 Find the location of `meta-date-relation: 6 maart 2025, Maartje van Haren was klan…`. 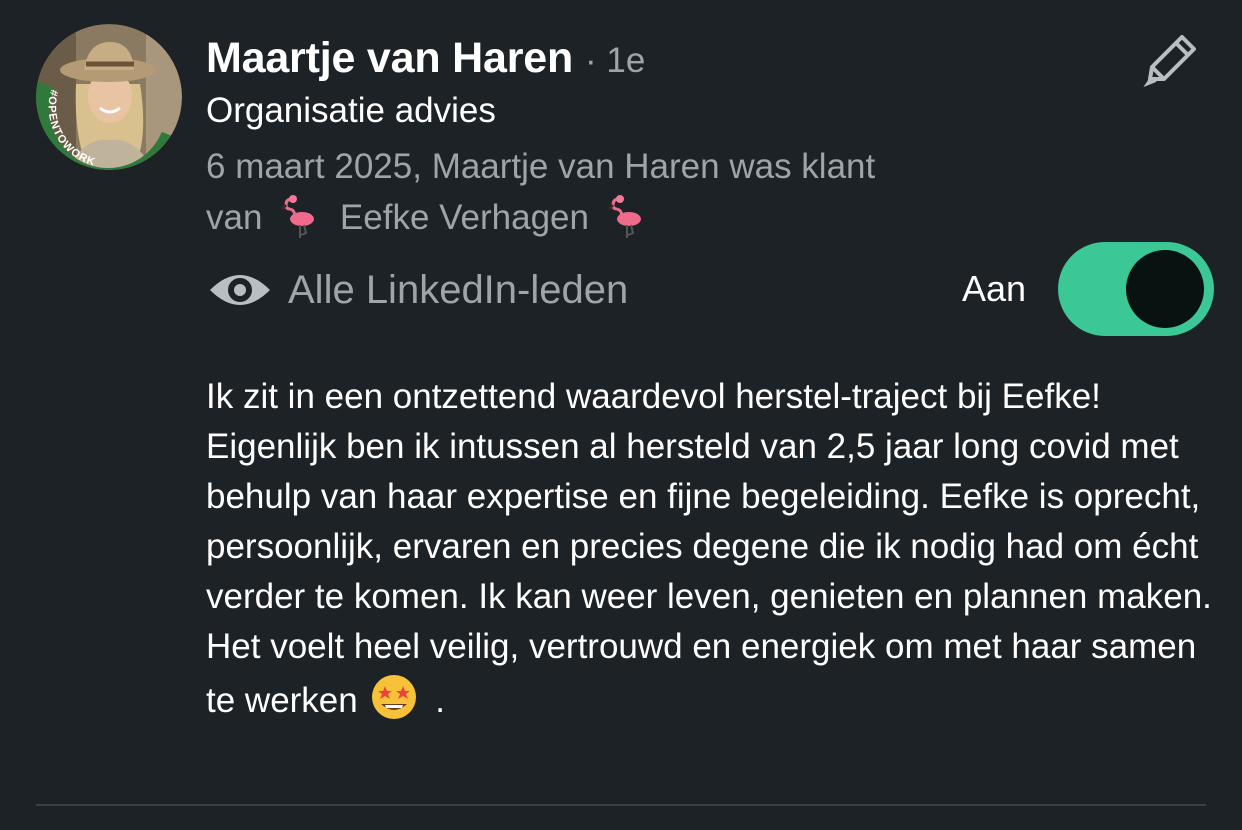

meta-date-relation: 6 maart 2025, Maartje van Haren was klan… is located at coordinates (541, 166).